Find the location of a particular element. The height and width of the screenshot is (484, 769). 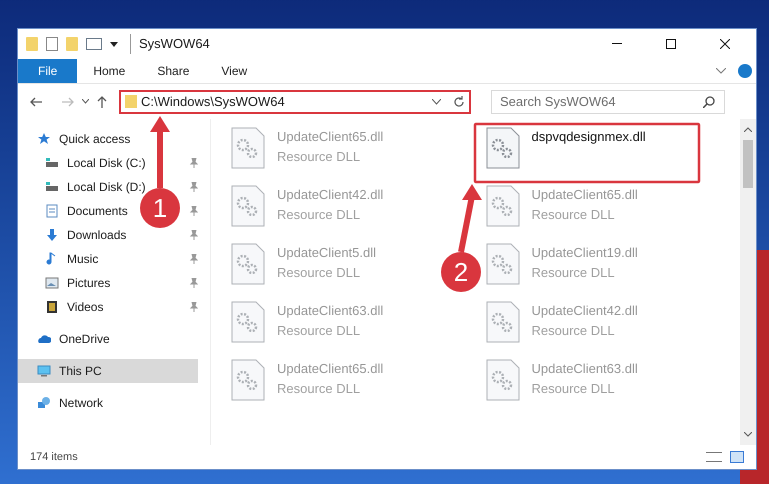

folder-icon is located at coordinates (131, 101).